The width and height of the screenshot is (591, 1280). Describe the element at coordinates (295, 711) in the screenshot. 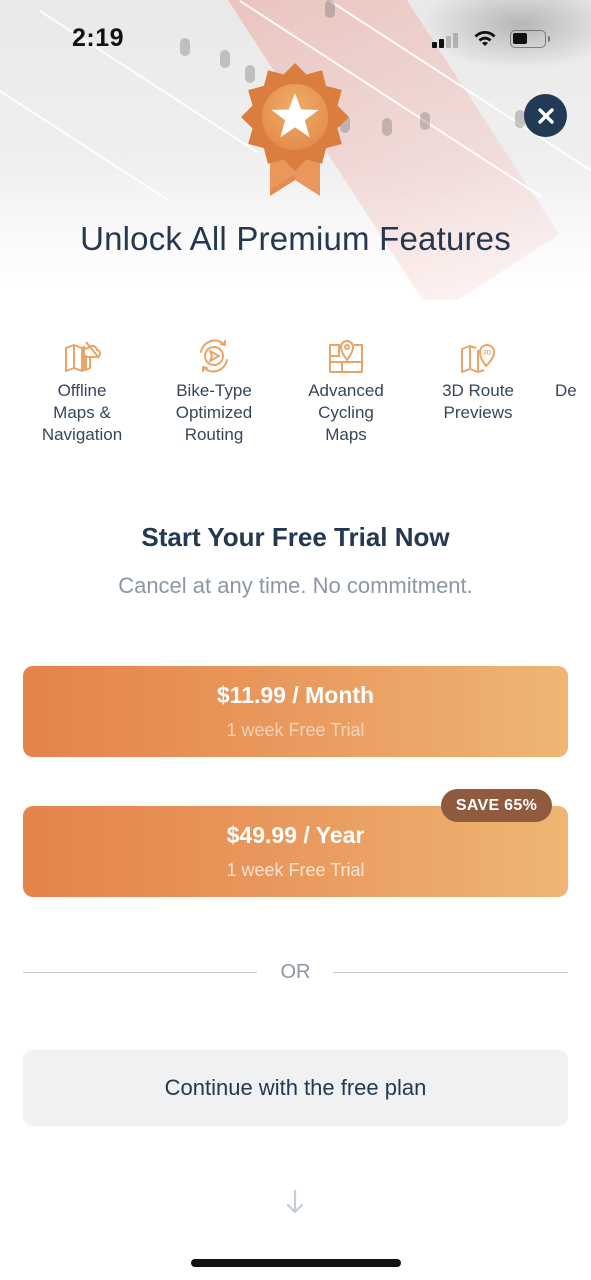

I see `monthly-plan-button: $11.99 / Month 1 week Free Trial` at that location.